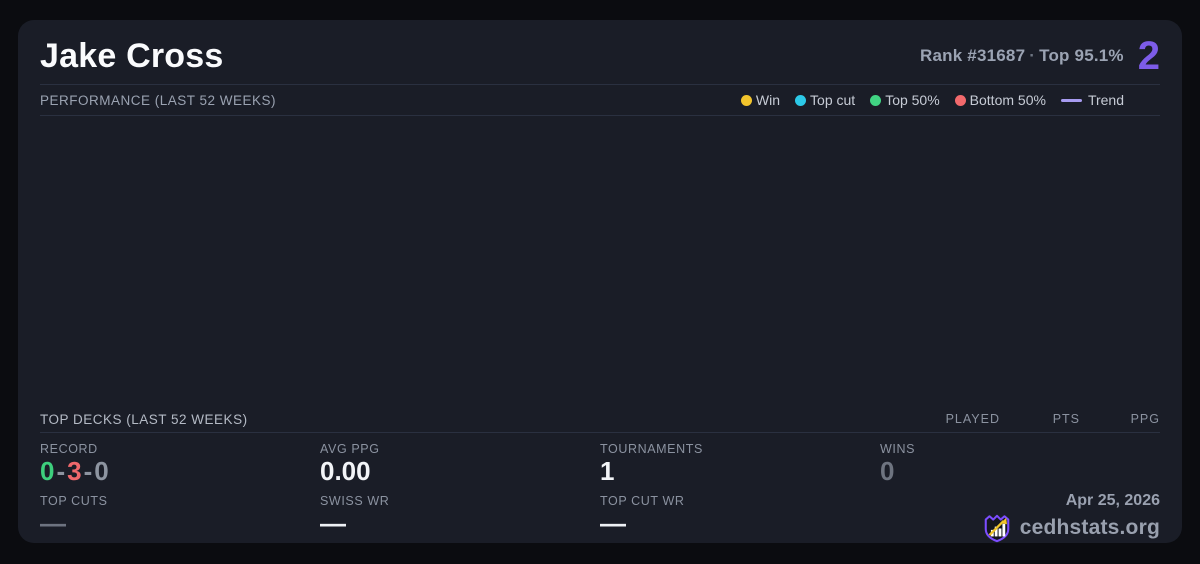  Describe the element at coordinates (833, 100) in the screenshot. I see `legend-label-top-cut: Top cut` at that location.